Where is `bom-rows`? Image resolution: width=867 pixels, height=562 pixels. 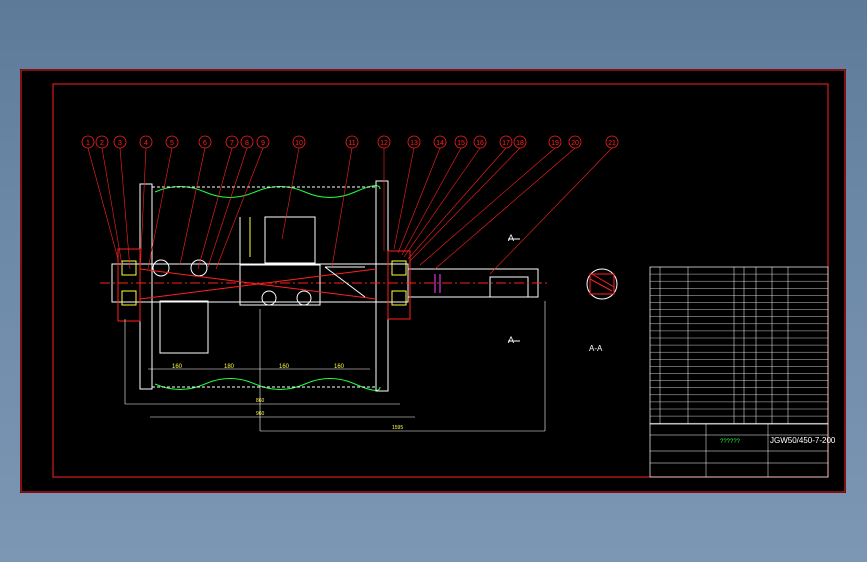 bom-rows is located at coordinates (739, 348).